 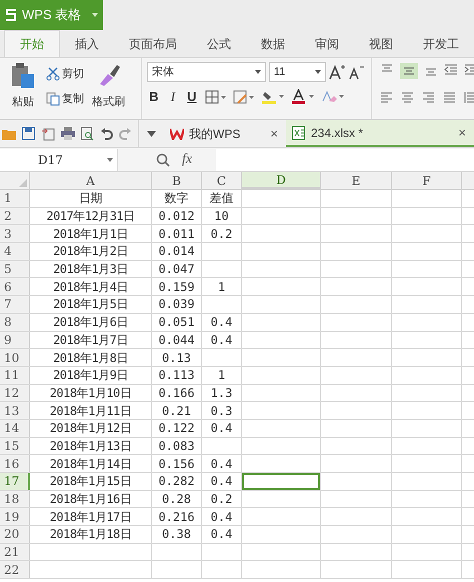 What do you see at coordinates (225, 133) in the screenshot?
I see `document-tab: 我的WPS ×` at bounding box center [225, 133].